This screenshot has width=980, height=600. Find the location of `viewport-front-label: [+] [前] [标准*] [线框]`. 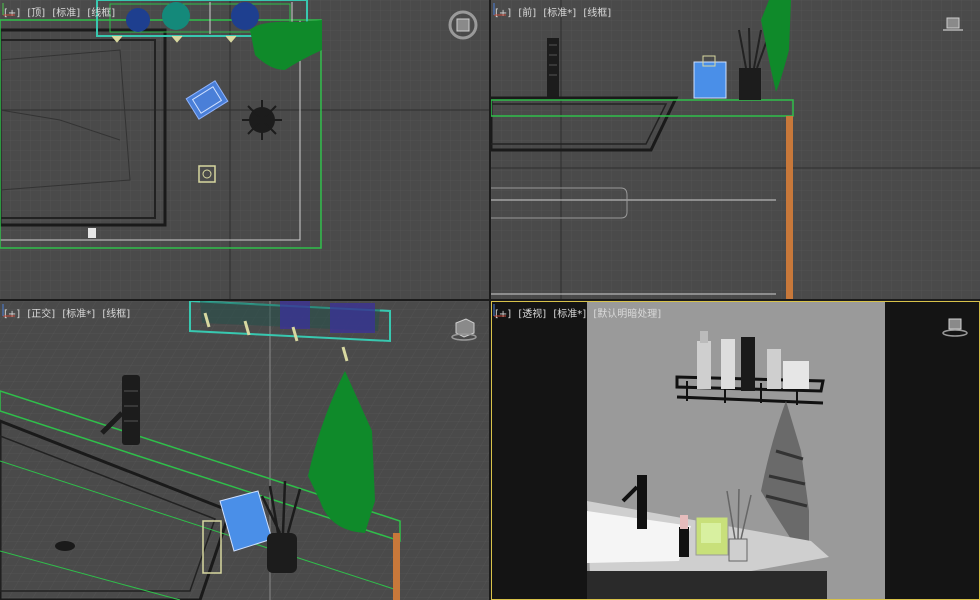

viewport-front-label: [+] [前] [标准*] [线框] is located at coordinates (555, 11).